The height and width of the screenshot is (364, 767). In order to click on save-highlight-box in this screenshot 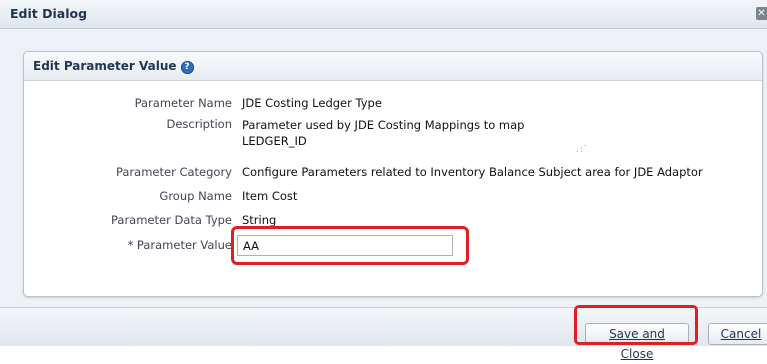, I will do `click(636, 325)`.